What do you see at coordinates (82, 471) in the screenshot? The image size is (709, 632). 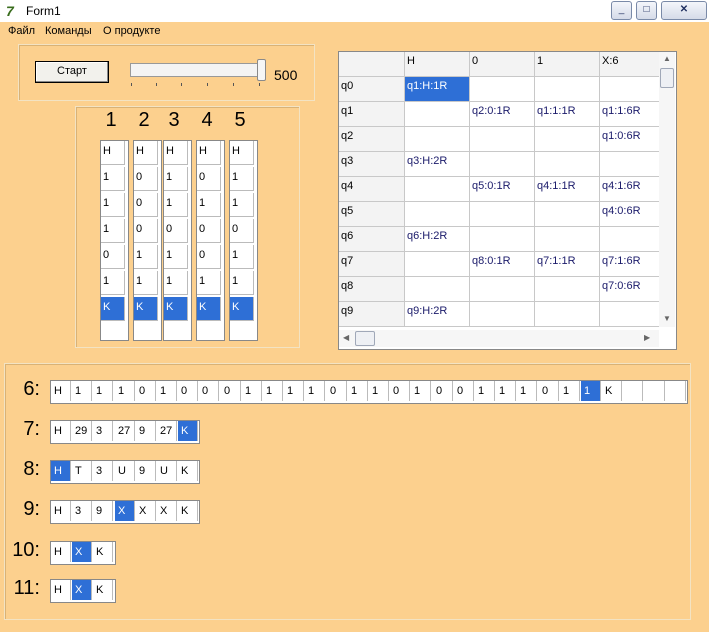 I see `tape-cell: T` at bounding box center [82, 471].